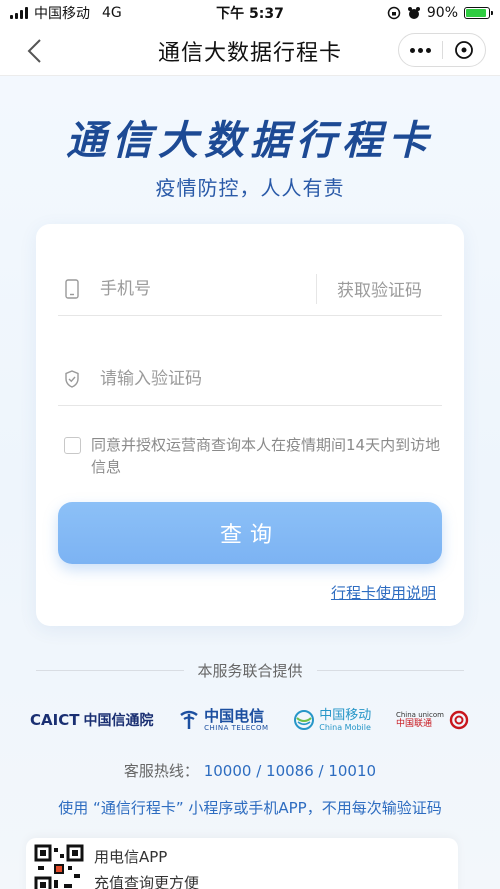 The image size is (500, 889). Describe the element at coordinates (77, 288) in the screenshot. I see `phone-icon` at that location.